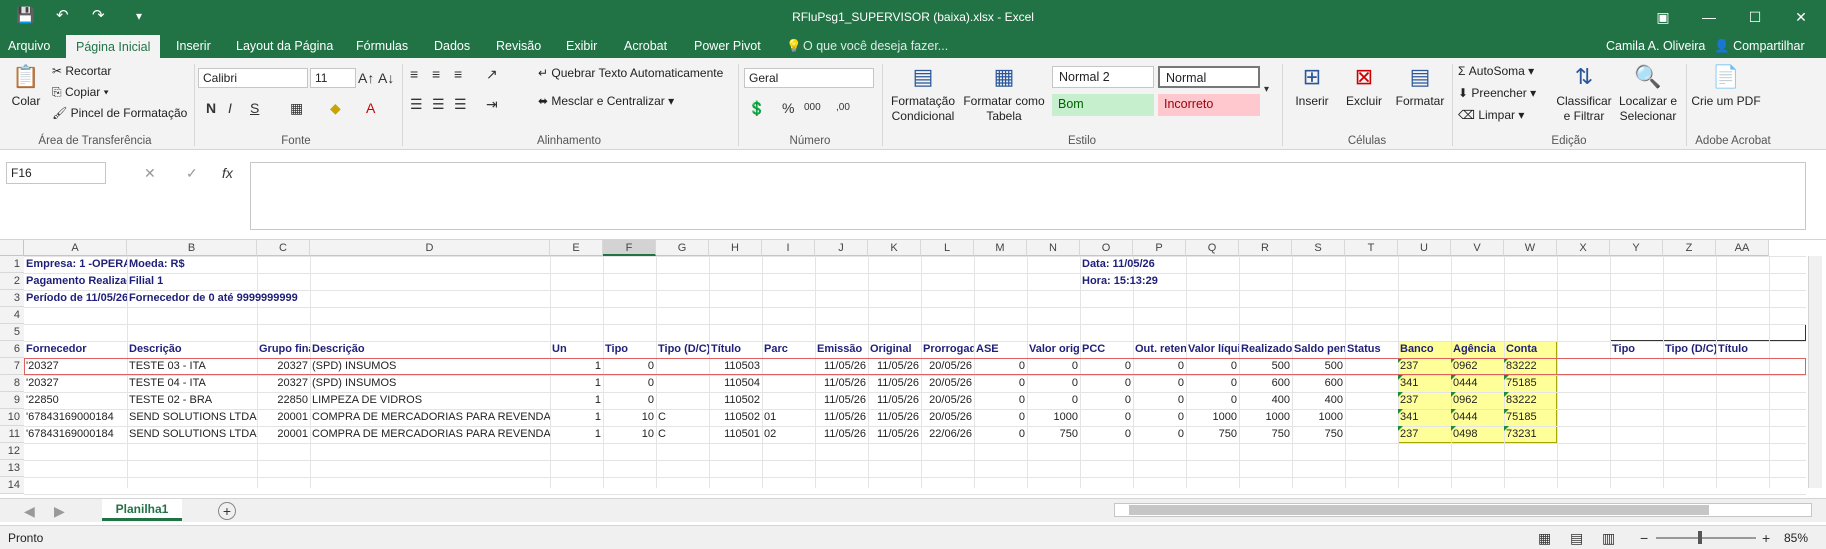 The height and width of the screenshot is (549, 1826). I want to click on table-cell: 0498, so click(1477, 434).